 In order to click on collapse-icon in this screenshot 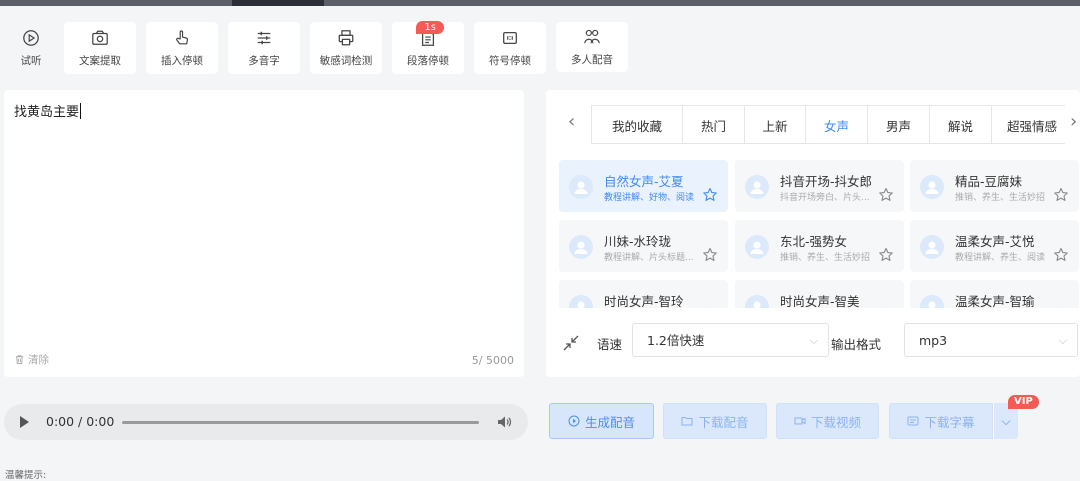, I will do `click(571, 343)`.